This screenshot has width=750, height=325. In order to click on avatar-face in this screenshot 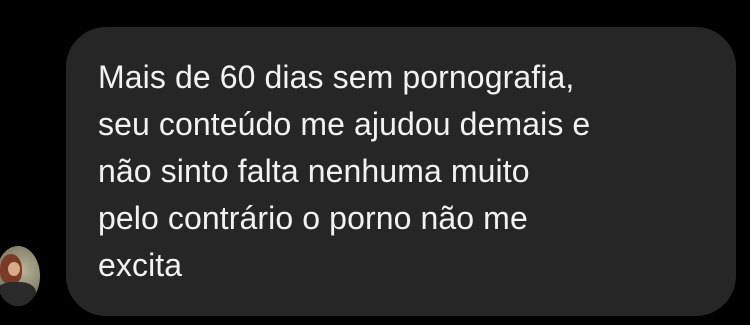, I will do `click(14, 269)`.